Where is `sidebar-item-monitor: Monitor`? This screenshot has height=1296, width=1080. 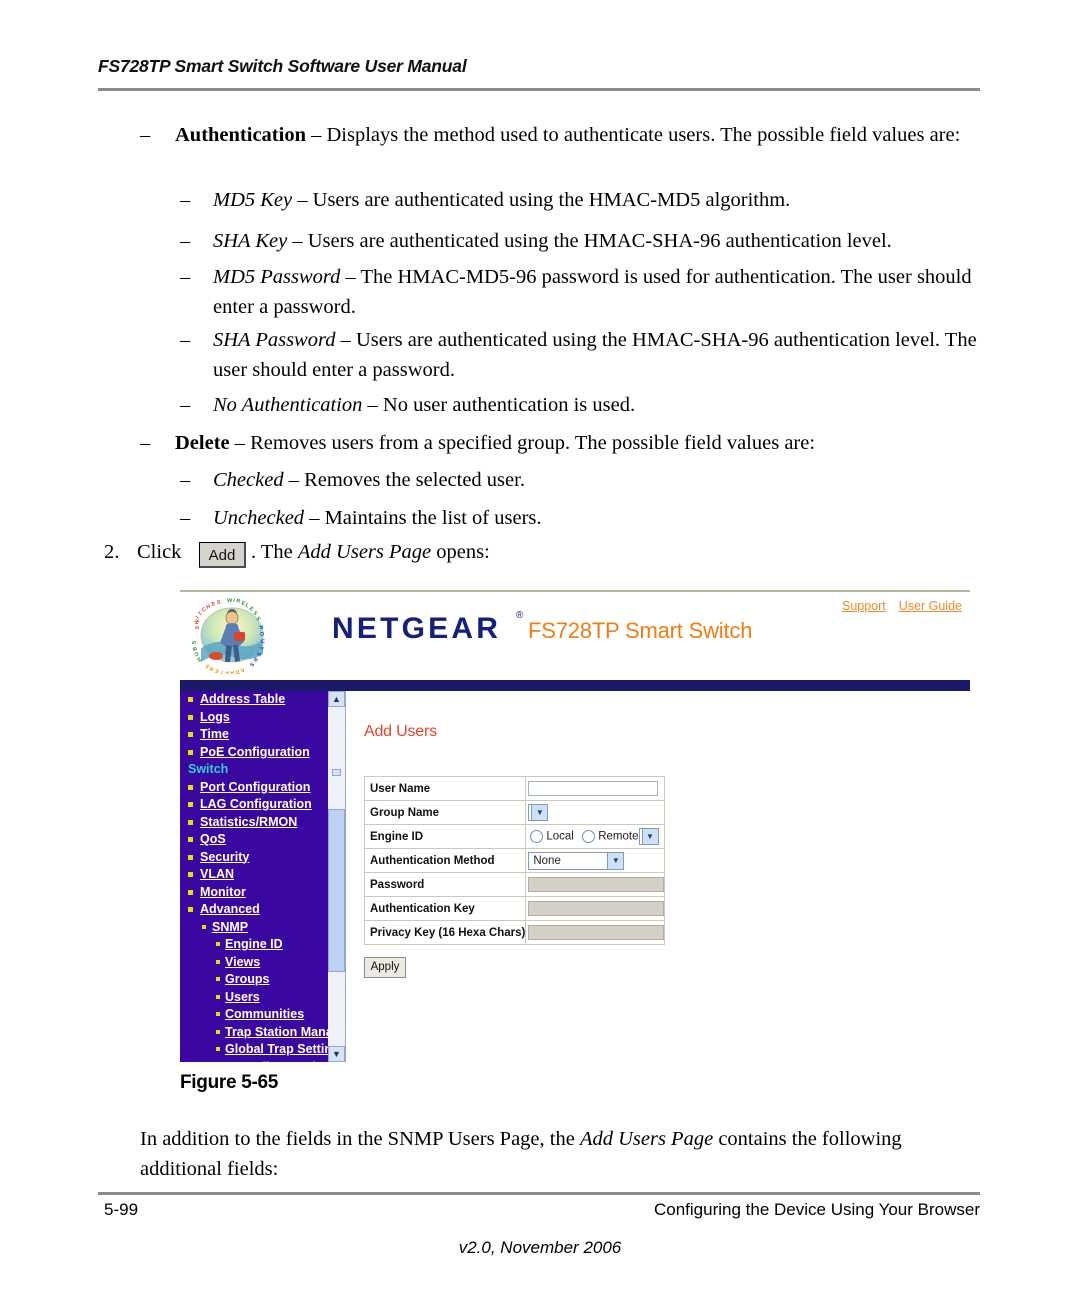 sidebar-item-monitor: Monitor is located at coordinates (254, 893).